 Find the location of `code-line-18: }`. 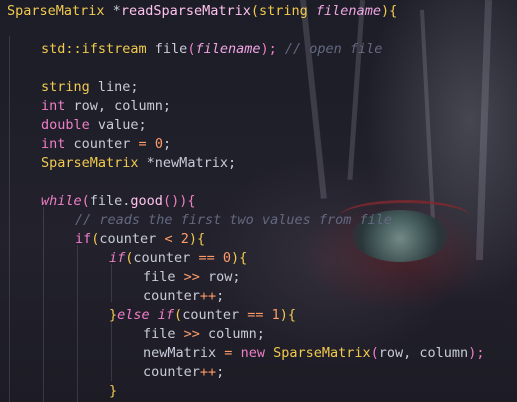

code-line-18: } is located at coordinates (113, 391).